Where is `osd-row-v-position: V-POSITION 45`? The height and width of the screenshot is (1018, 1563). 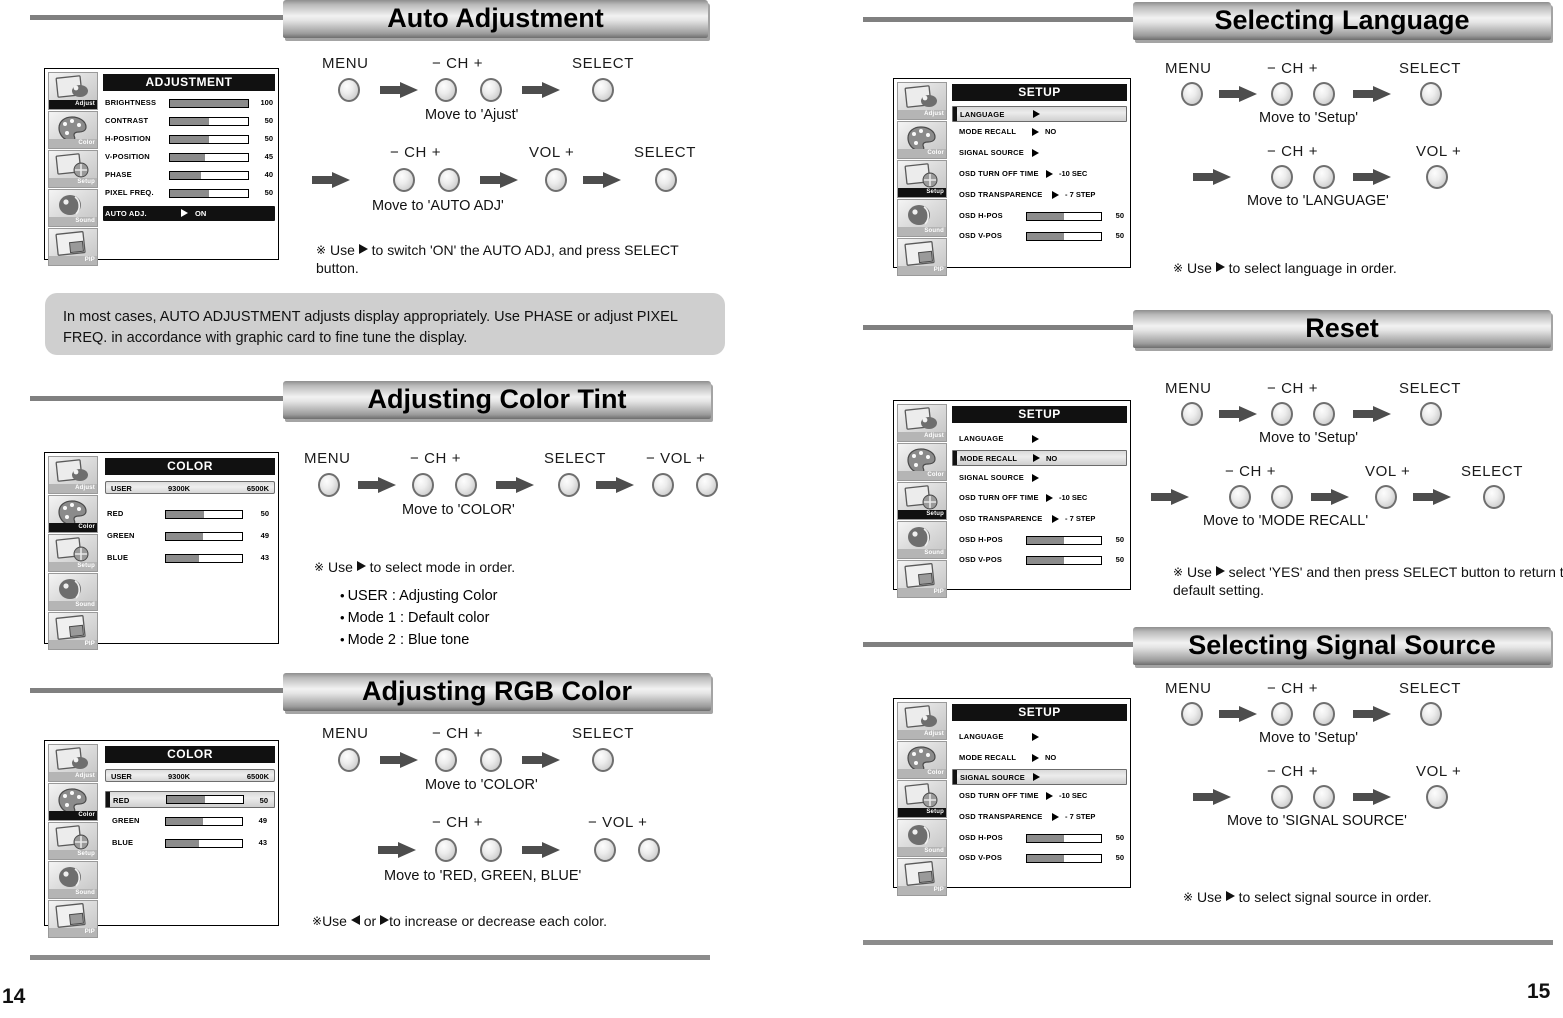 osd-row-v-position: V-POSITION 45 is located at coordinates (189, 158).